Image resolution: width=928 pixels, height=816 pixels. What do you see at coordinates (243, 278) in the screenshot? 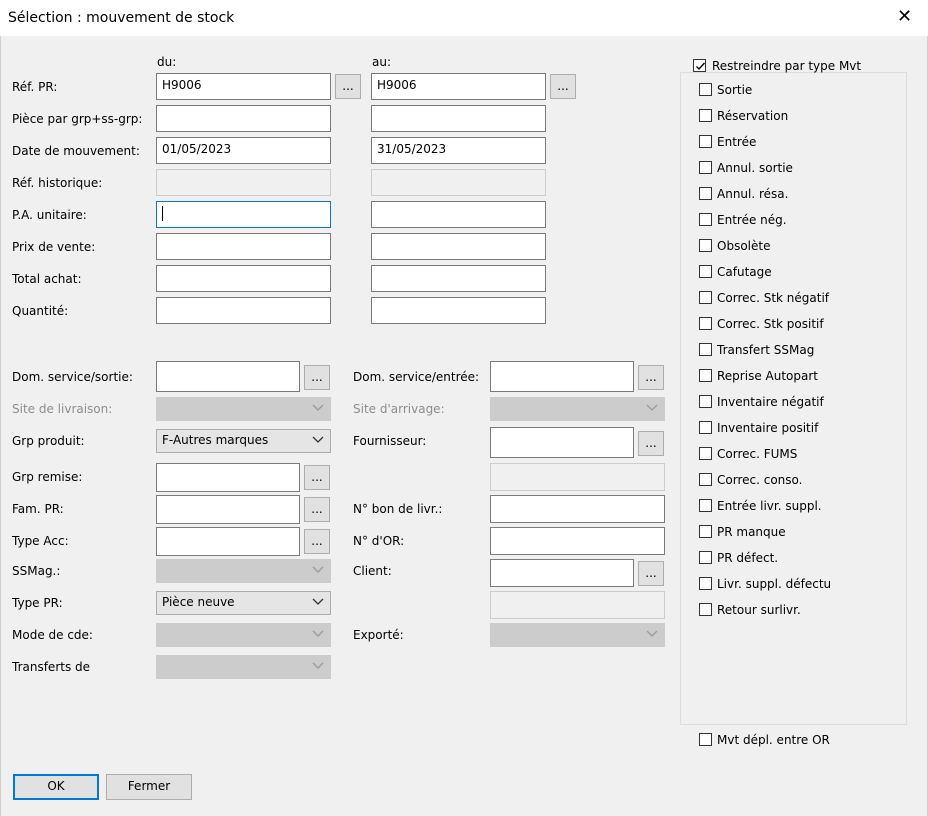
I see `total-achat-from-input` at bounding box center [243, 278].